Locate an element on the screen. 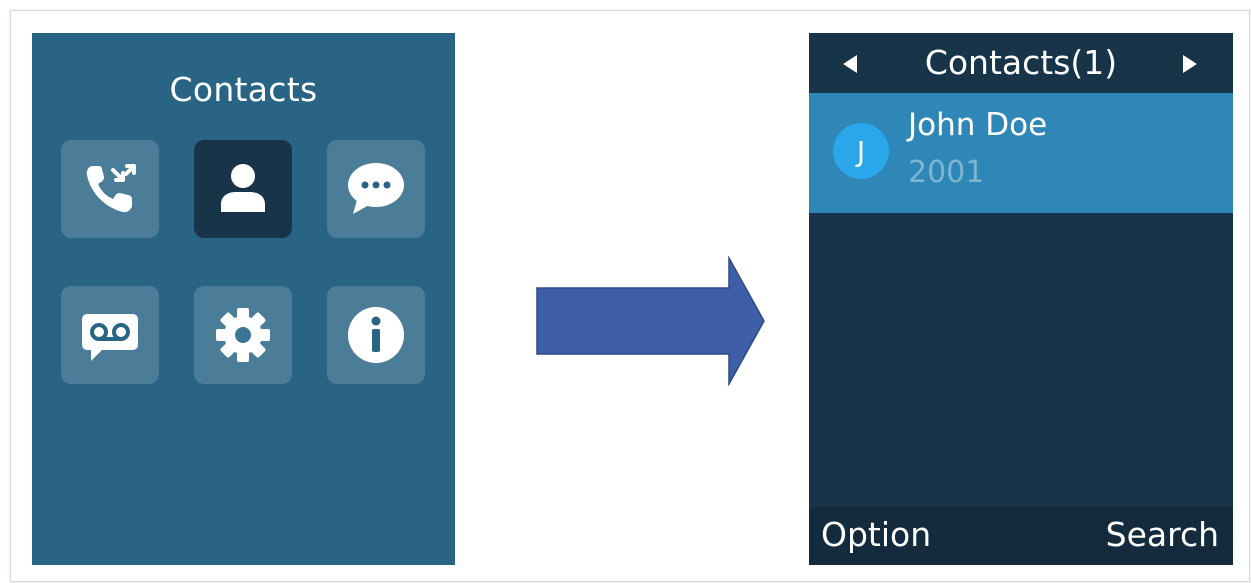 Image resolution: width=1251 pixels, height=583 pixels. menu-item-voicemail is located at coordinates (110, 335).